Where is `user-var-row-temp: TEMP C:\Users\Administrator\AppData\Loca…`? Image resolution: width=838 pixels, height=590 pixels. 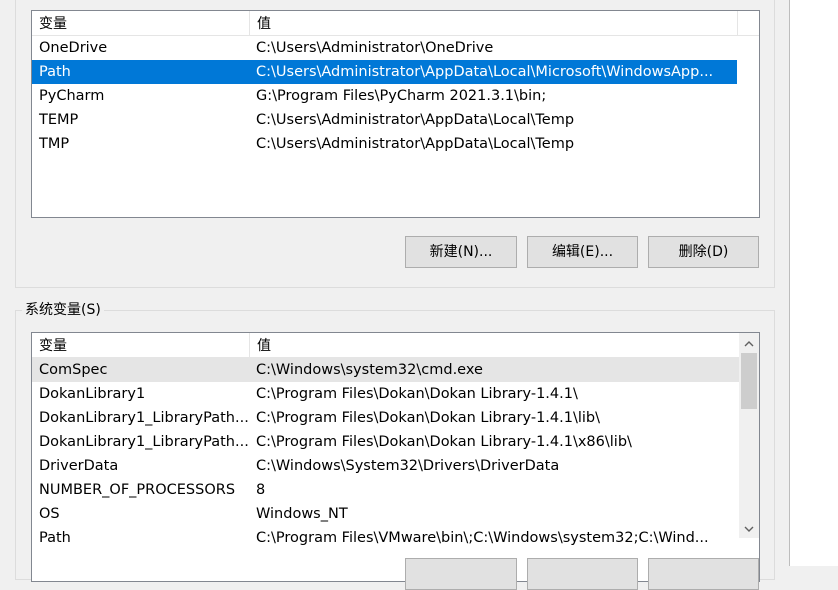 user-var-row-temp: TEMP C:\Users\Administrator\AppData\Loca… is located at coordinates (395, 120).